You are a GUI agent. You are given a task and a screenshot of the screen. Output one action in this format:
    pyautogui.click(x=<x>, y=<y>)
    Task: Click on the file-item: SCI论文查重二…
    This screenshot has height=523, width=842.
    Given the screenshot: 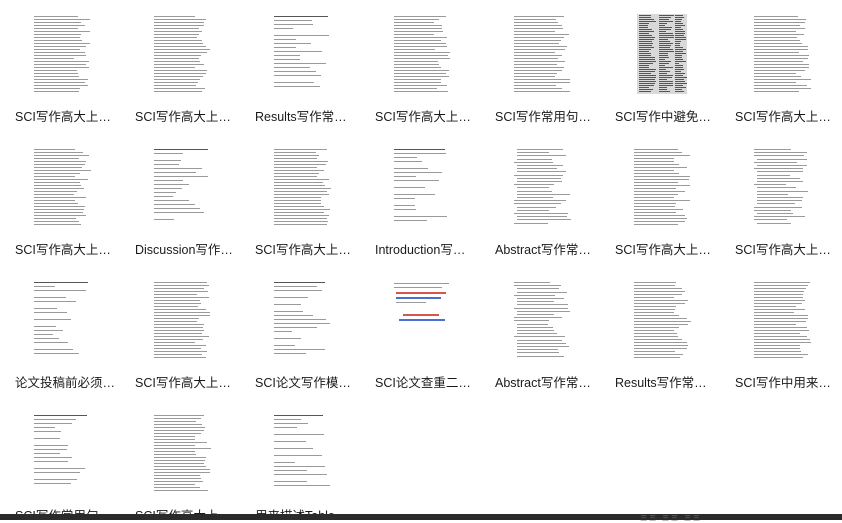 What is the action you would take?
    pyautogui.click(x=420, y=331)
    